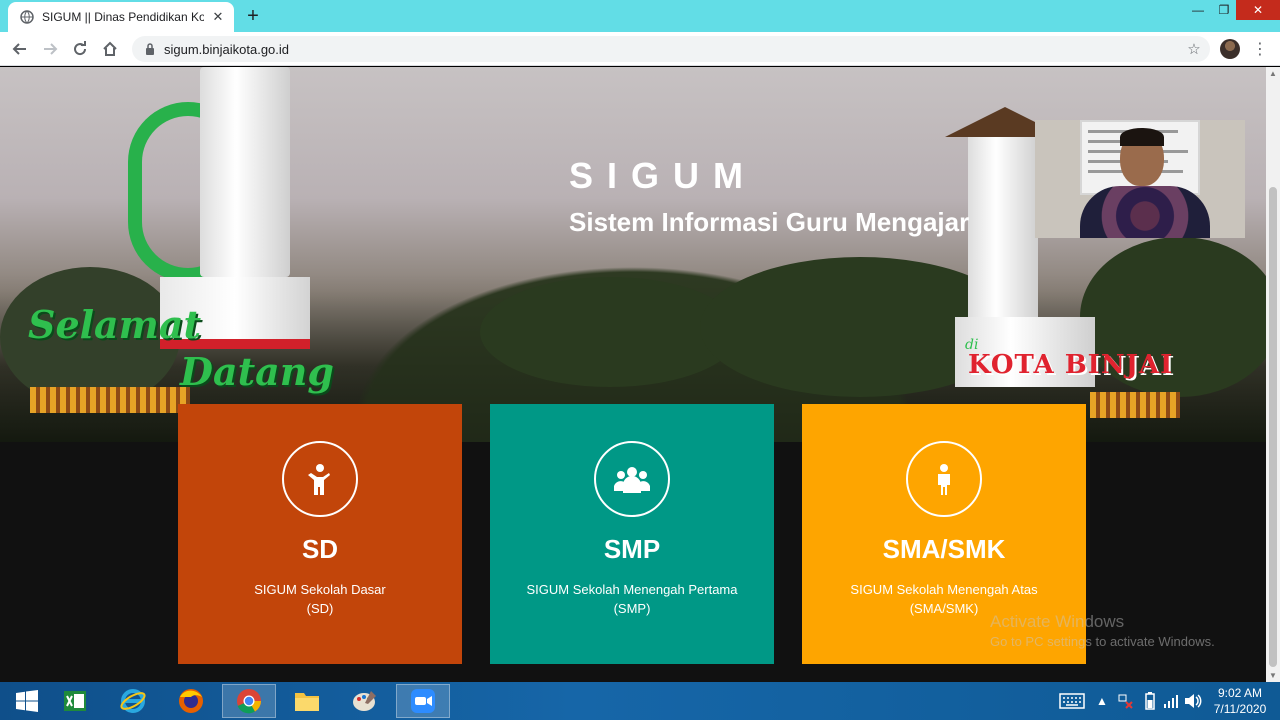 The width and height of the screenshot is (1280, 720). I want to click on taskbar-clock: 9:02 AM 7/11/2020, so click(1240, 701).